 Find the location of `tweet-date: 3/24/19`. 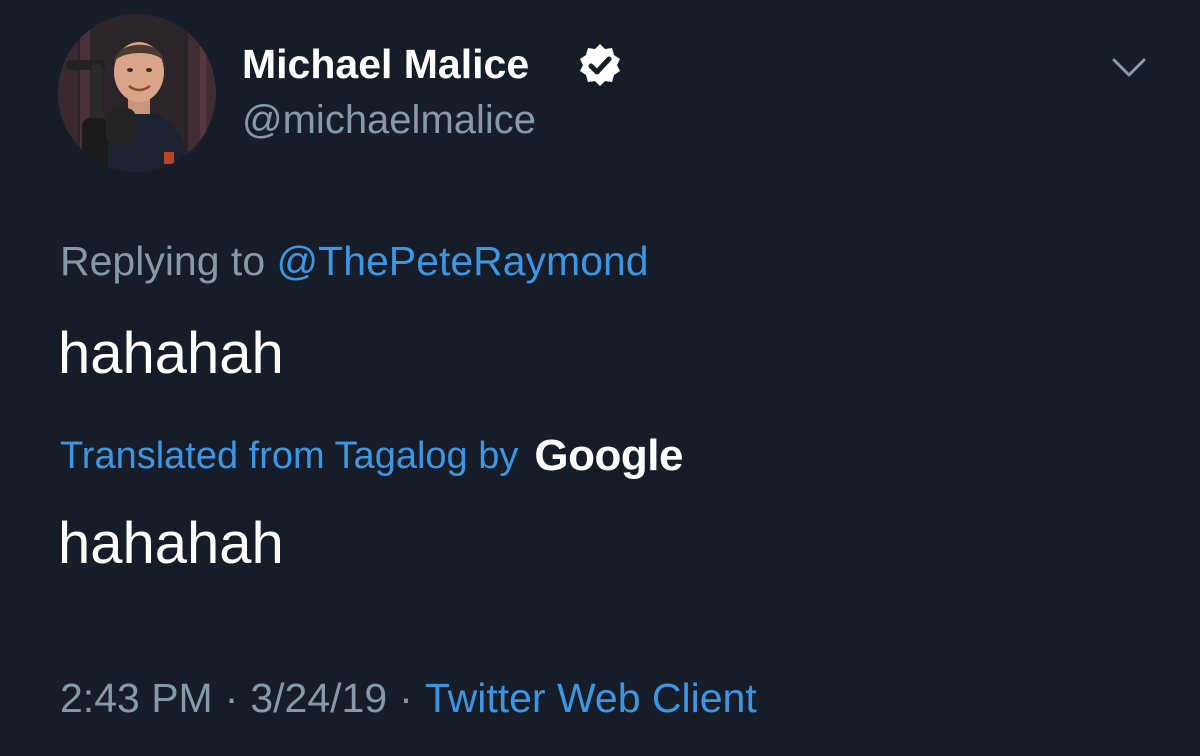

tweet-date: 3/24/19 is located at coordinates (318, 698).